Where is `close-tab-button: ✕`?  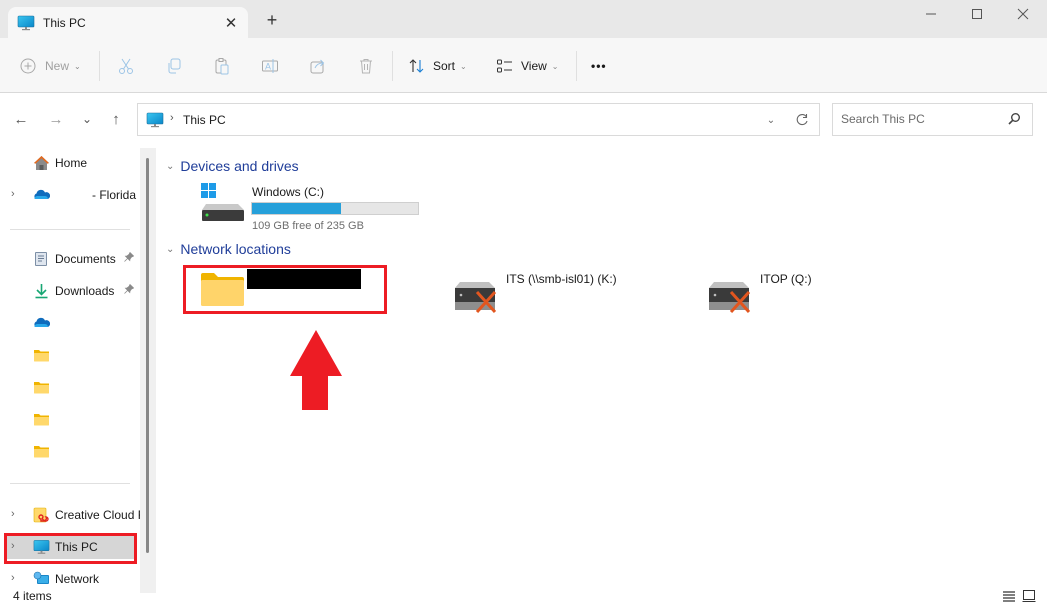 close-tab-button: ✕ is located at coordinates (231, 23).